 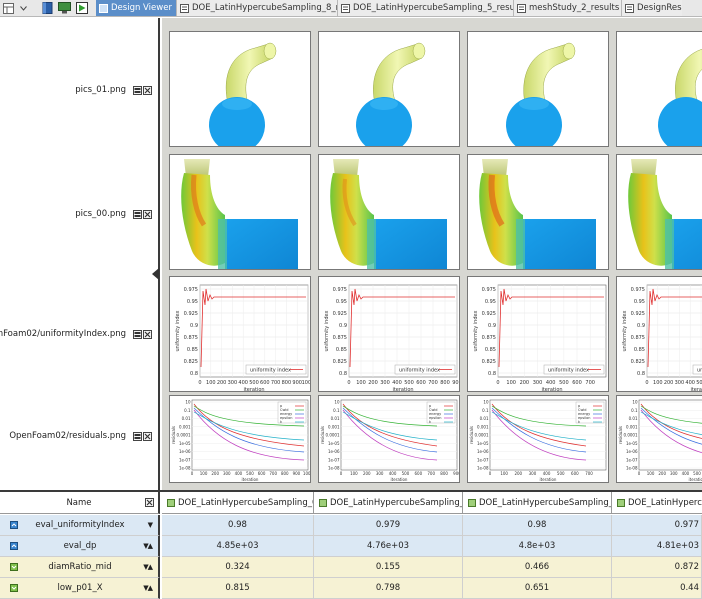 I want to click on y-tick-label: 0.8, so click(x=194, y=374).